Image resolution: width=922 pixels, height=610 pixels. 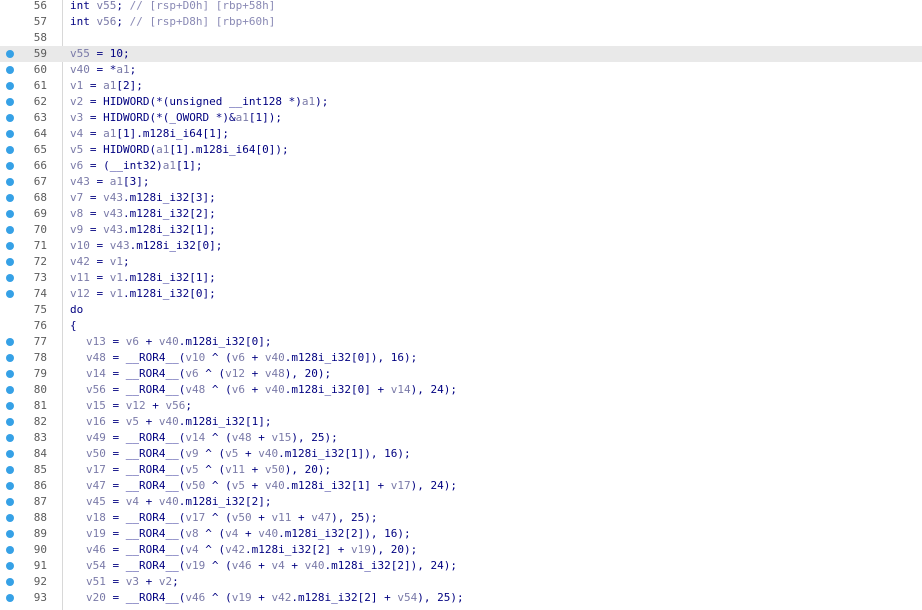 I want to click on line-number: 74, so click(x=40, y=293).